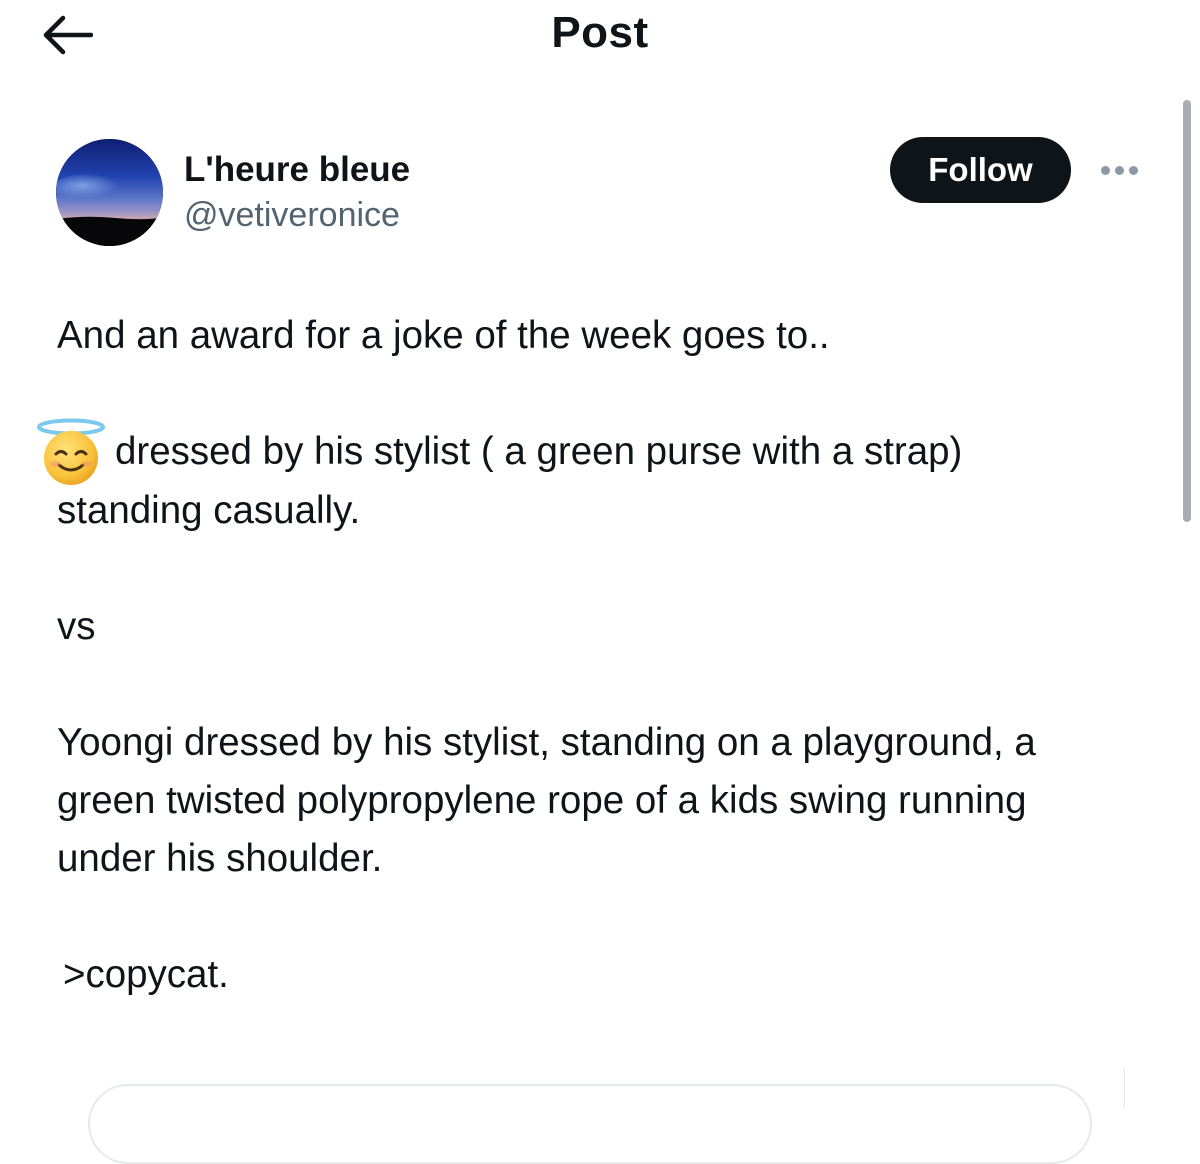  What do you see at coordinates (71, 451) in the screenshot?
I see `smiling-face-with-halo-icon` at bounding box center [71, 451].